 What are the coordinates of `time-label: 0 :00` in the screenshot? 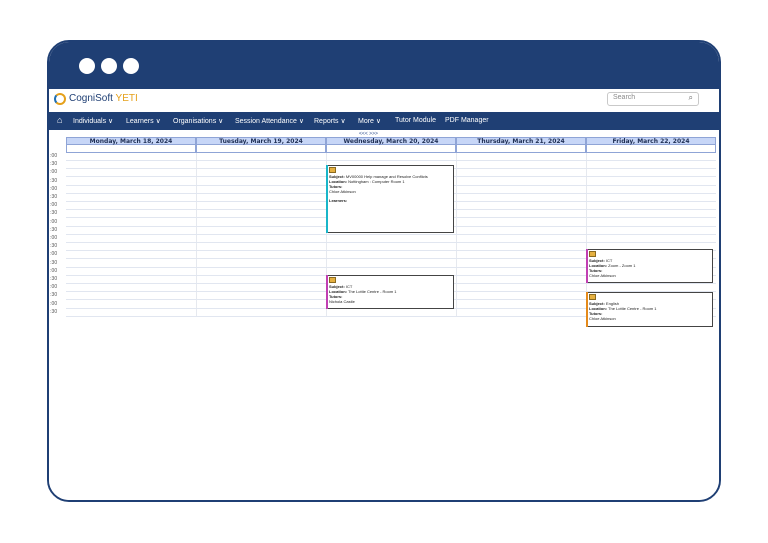 It's located at (52, 188).